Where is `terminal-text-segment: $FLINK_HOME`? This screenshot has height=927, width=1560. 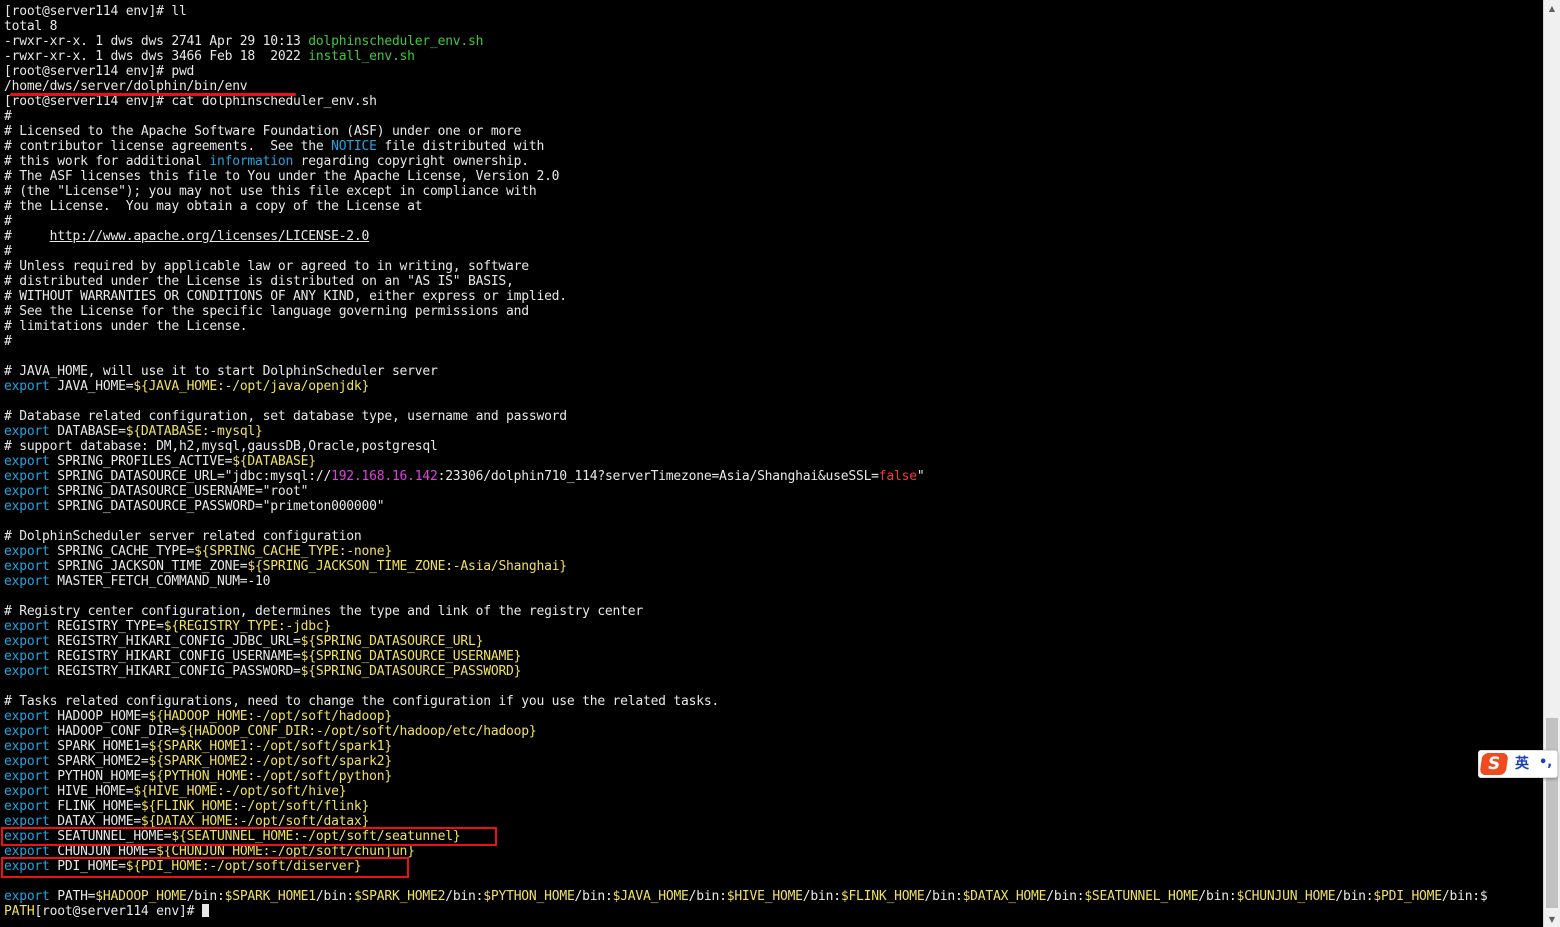 terminal-text-segment: $FLINK_HOME is located at coordinates (882, 896).